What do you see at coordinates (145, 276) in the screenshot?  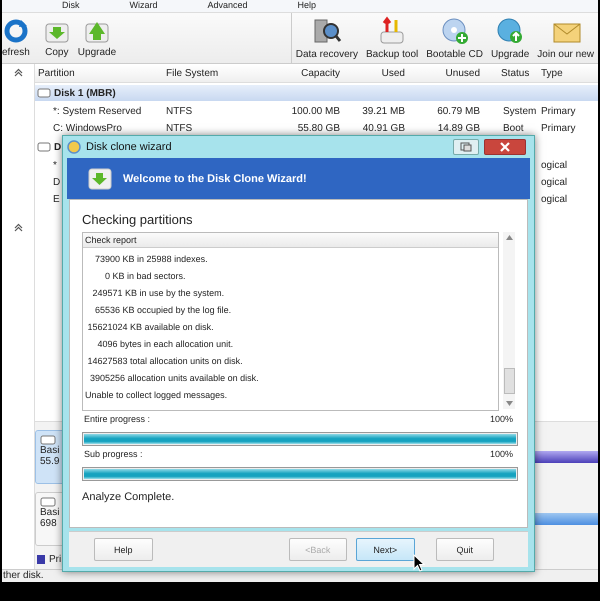 I see `report-line: 0 KB in bad sectors.` at bounding box center [145, 276].